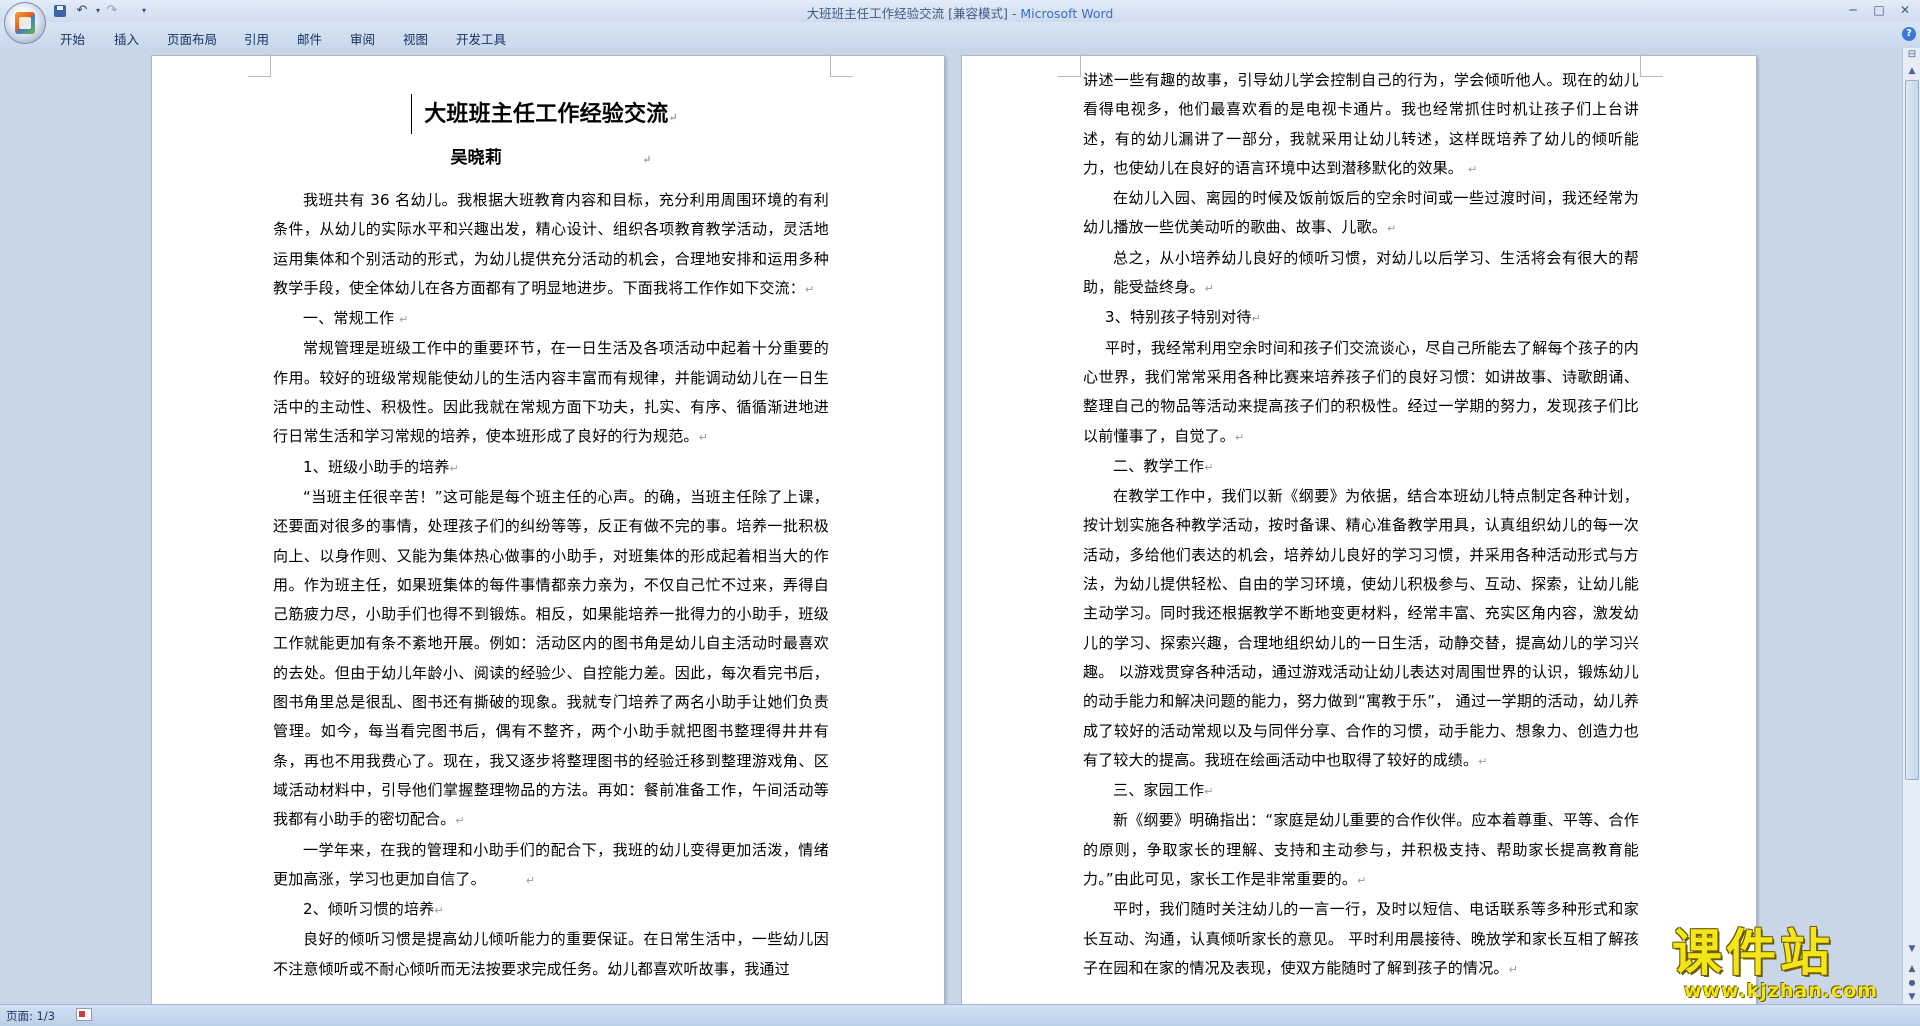 This screenshot has width=1920, height=1026. Describe the element at coordinates (1879, 10) in the screenshot. I see `maximize-button: □` at that location.